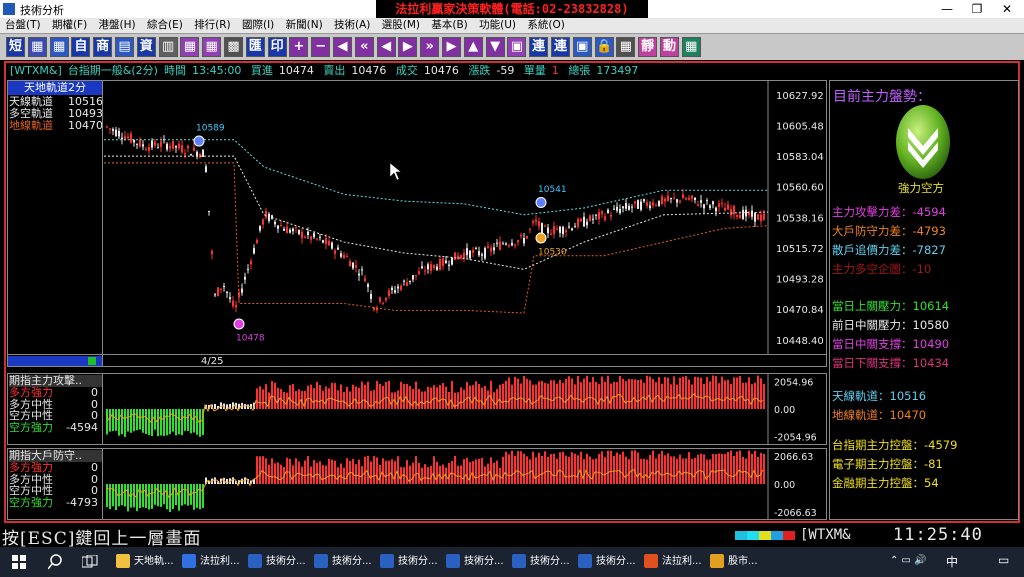  Describe the element at coordinates (1007, 9) in the screenshot. I see `close-button: ✕` at that location.